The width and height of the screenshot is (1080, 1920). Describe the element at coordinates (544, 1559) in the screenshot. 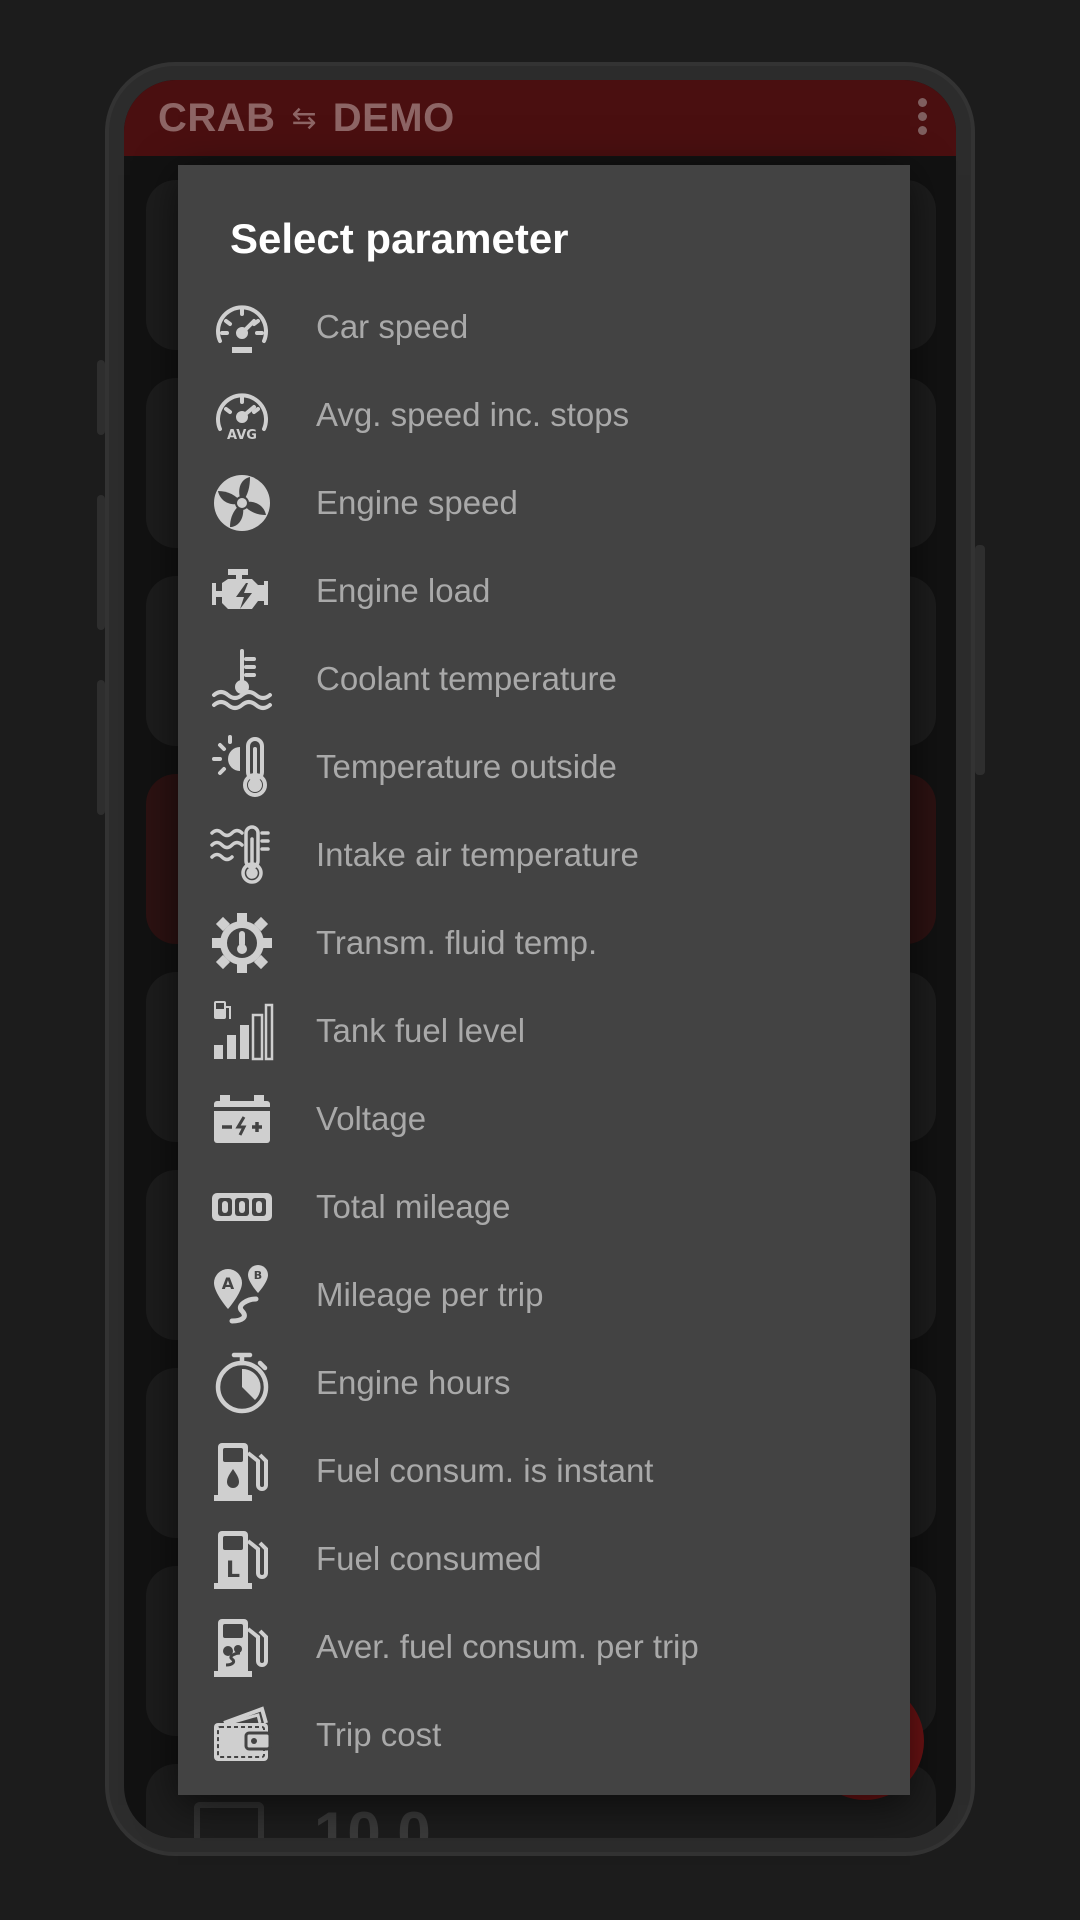

I see `parameter-item-fuel-consumed: L Fuel consumed` at that location.